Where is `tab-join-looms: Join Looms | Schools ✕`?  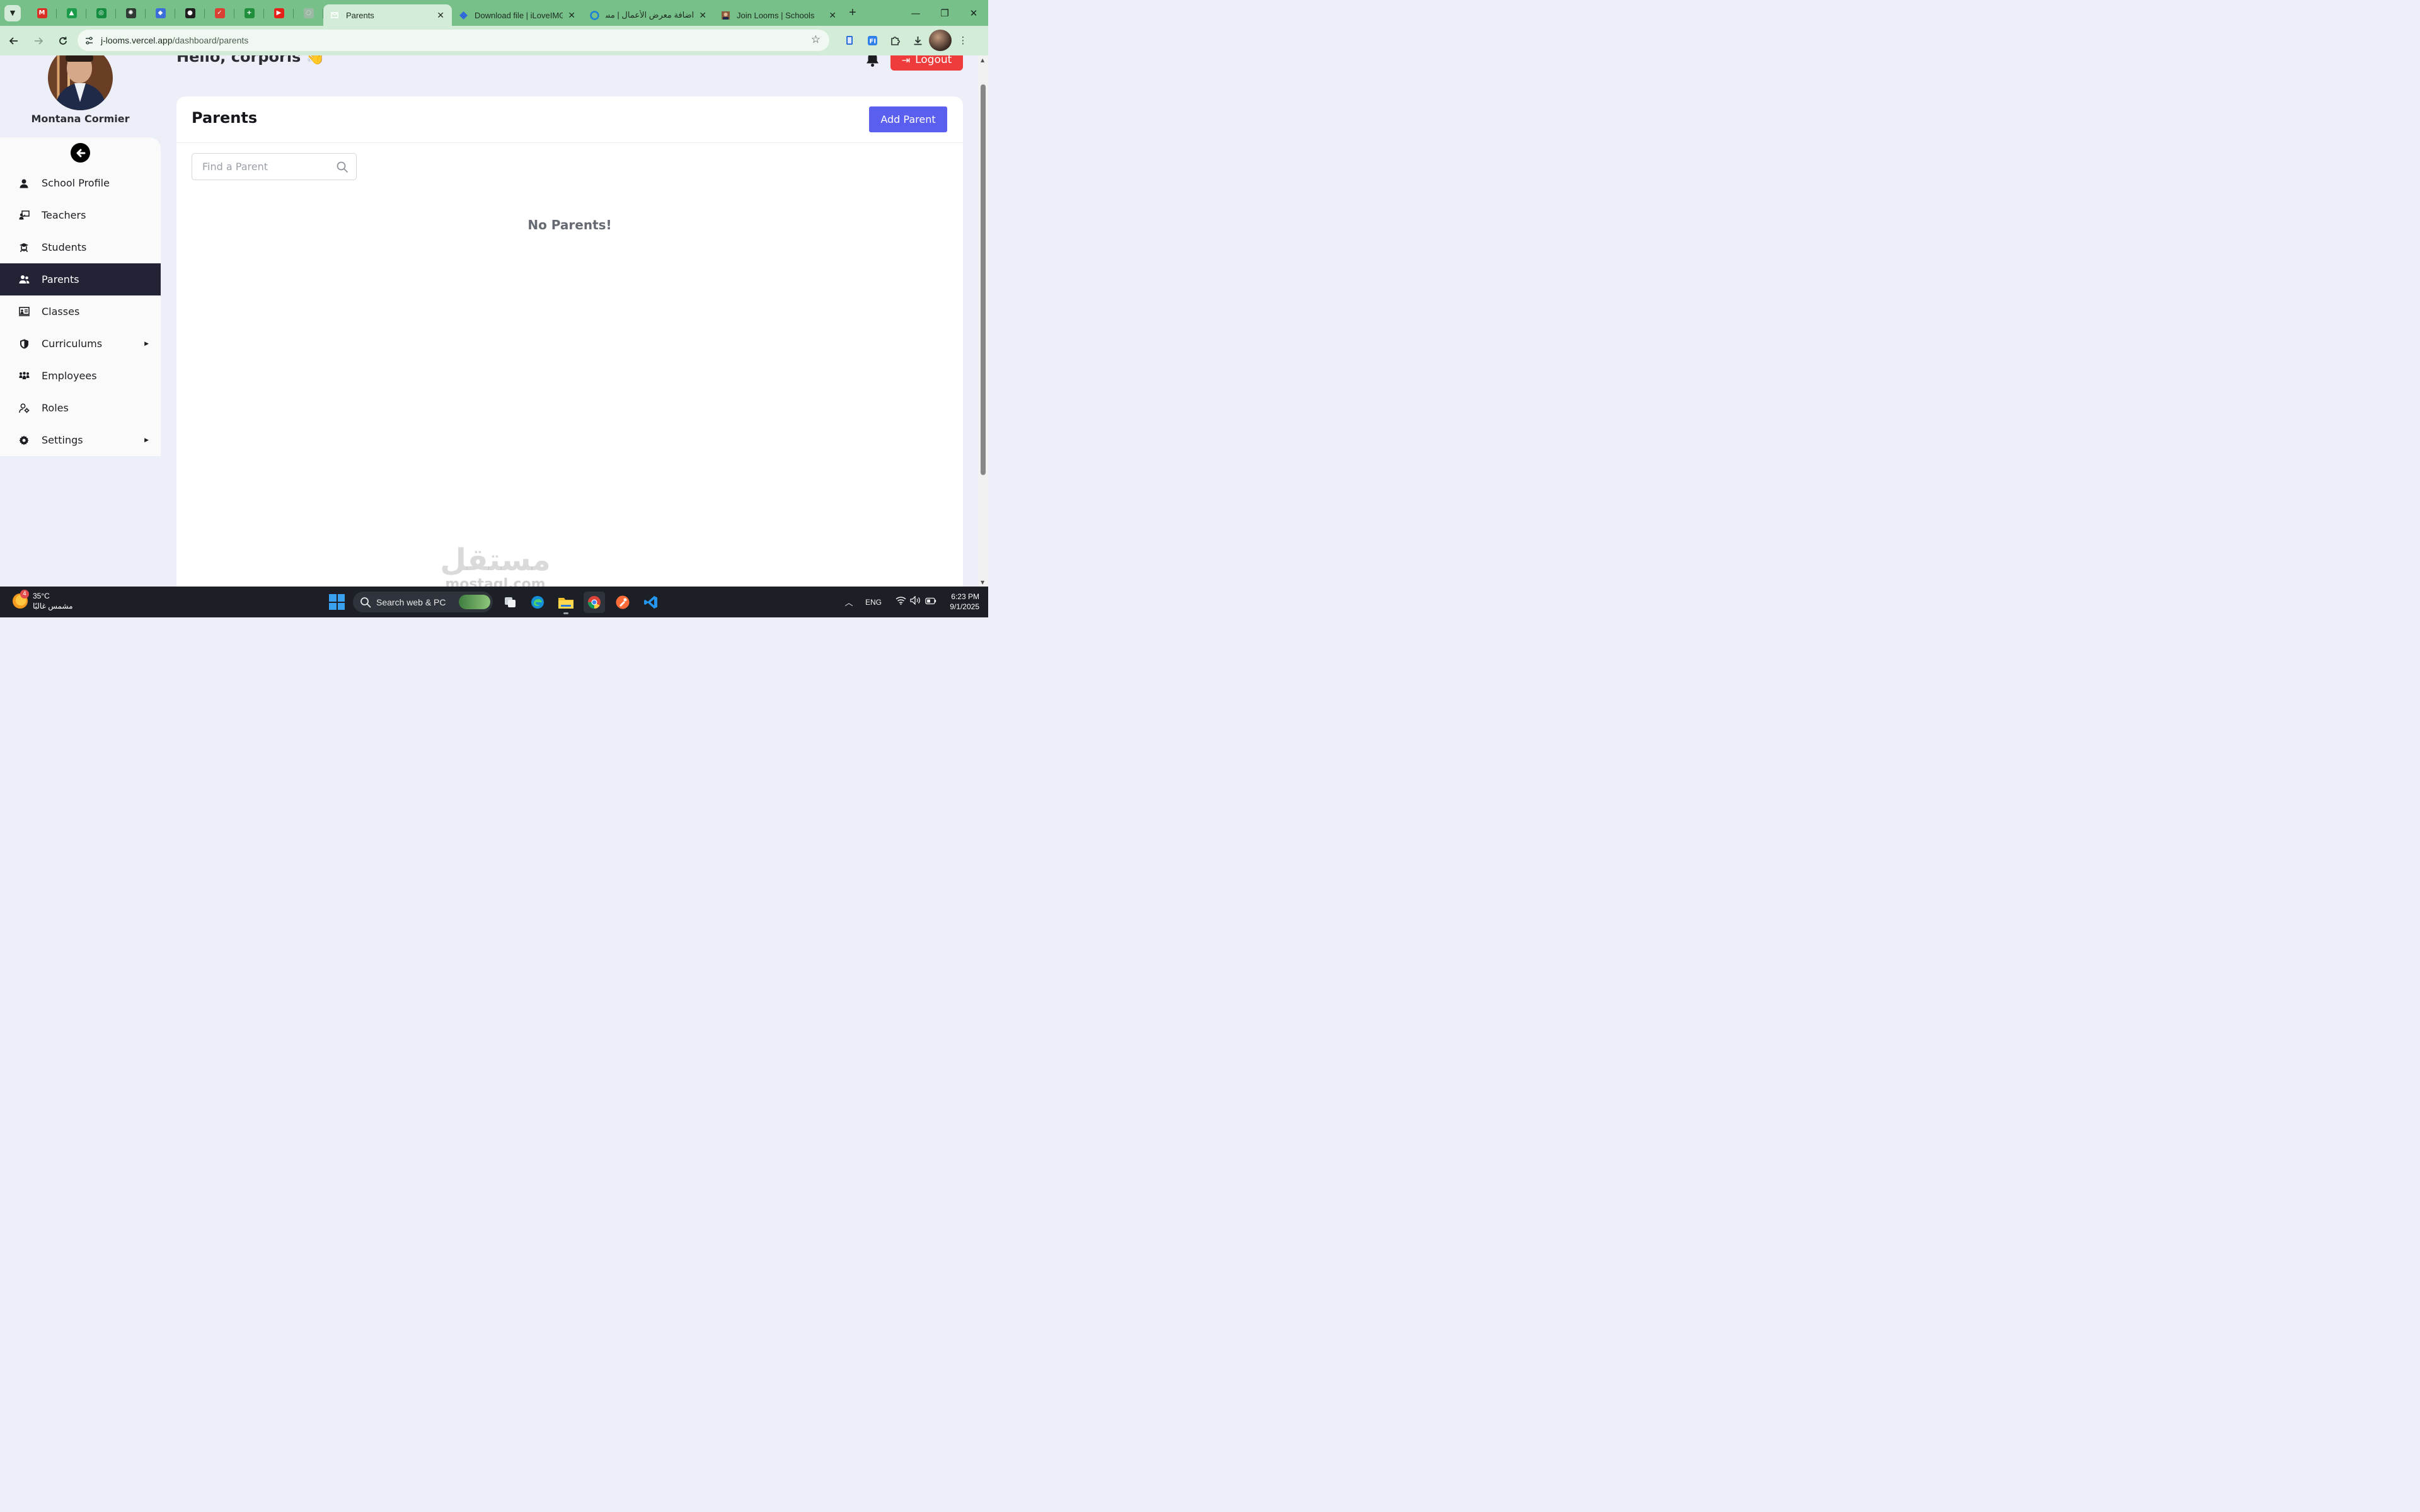 tab-join-looms: Join Looms | Schools ✕ is located at coordinates (779, 15).